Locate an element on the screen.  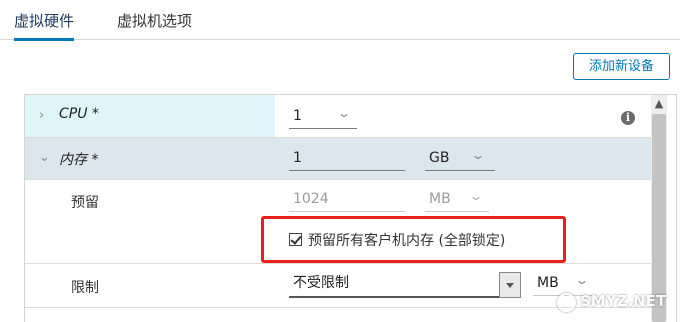
cpu-row: › CPU * 1 ⌄ i is located at coordinates (338, 116).